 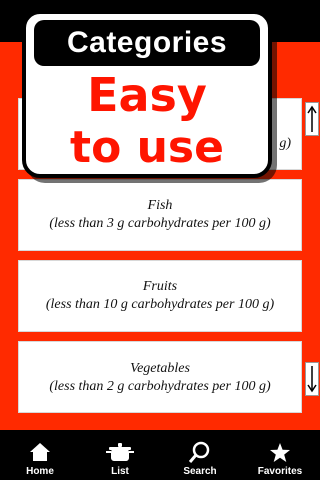 I want to click on tab-label: Home, so click(x=40, y=471).